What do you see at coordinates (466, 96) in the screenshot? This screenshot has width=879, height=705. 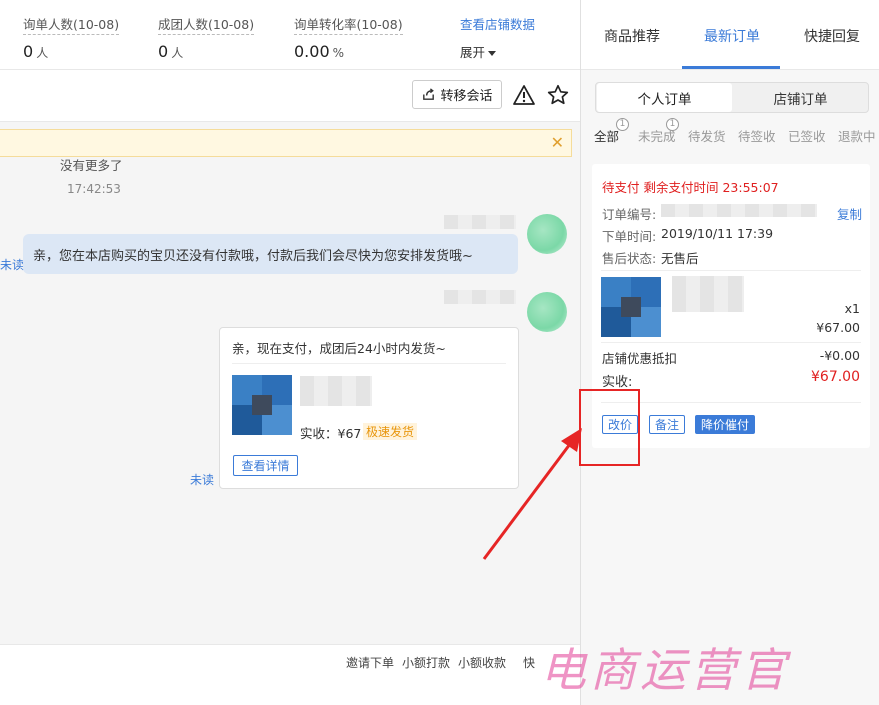 I see `transfer-label: 转移会话` at bounding box center [466, 96].